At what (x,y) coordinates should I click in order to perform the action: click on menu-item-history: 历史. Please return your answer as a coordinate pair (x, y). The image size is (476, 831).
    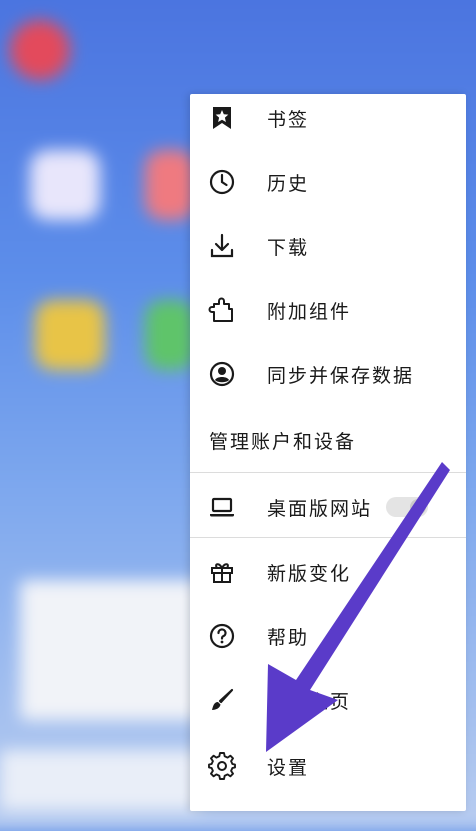
    Looking at the image, I should click on (328, 182).